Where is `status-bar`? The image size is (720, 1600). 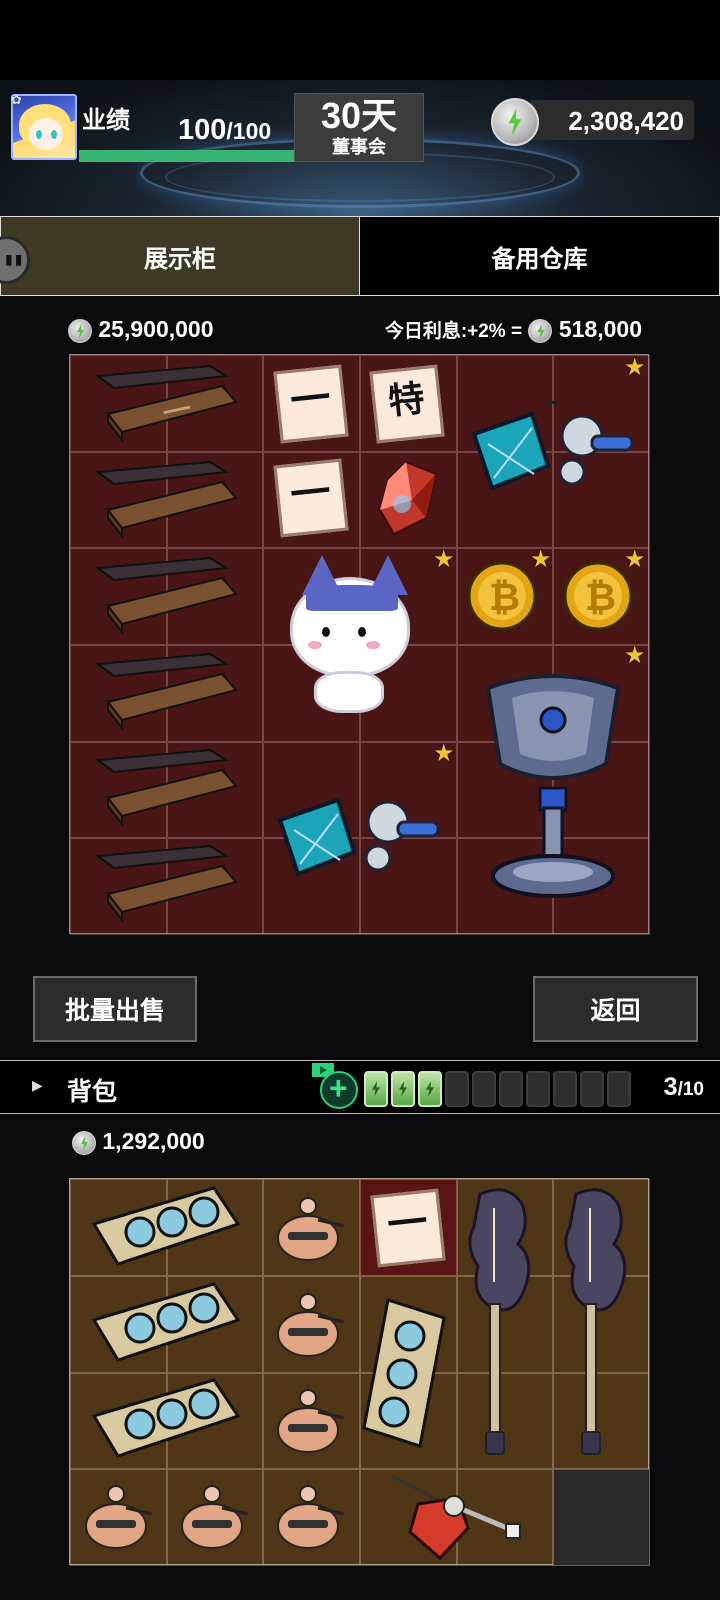 status-bar is located at coordinates (360, 40).